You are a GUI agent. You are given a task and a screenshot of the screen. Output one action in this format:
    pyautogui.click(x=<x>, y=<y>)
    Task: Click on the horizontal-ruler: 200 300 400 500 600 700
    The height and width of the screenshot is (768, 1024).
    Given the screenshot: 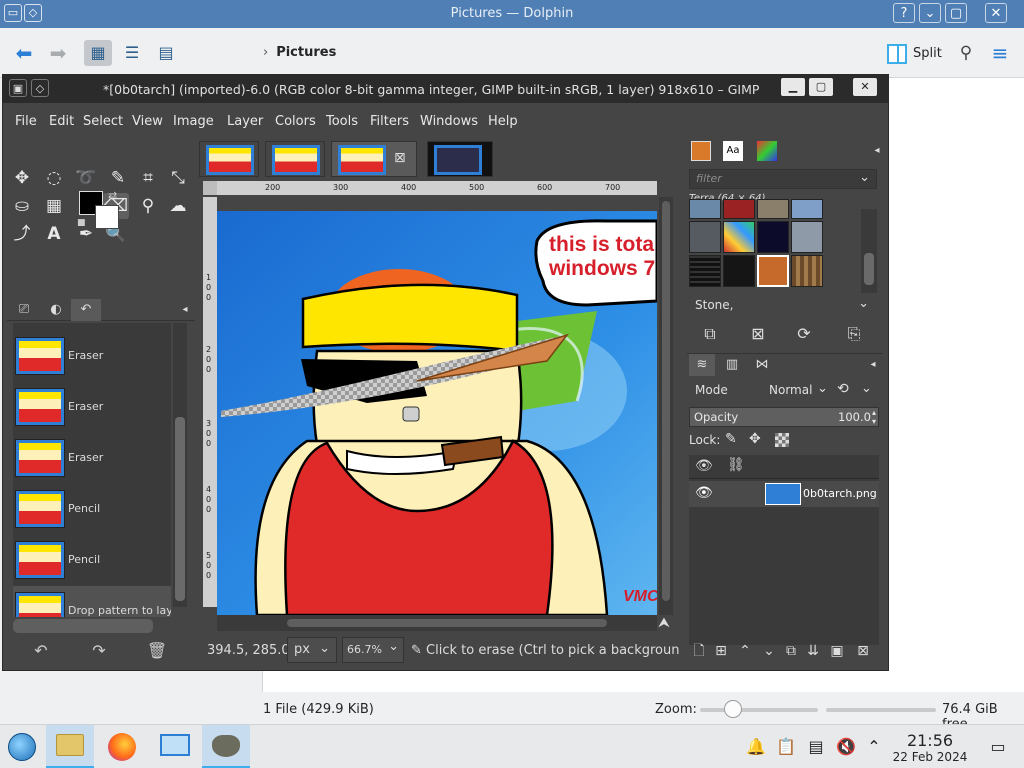 What is the action you would take?
    pyautogui.click(x=437, y=188)
    